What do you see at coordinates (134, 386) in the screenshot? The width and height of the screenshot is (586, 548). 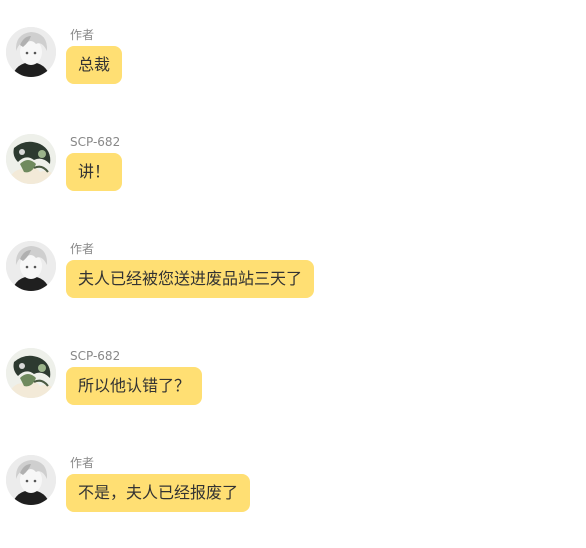 I see `message-bubble: 所以他认错了？` at bounding box center [134, 386].